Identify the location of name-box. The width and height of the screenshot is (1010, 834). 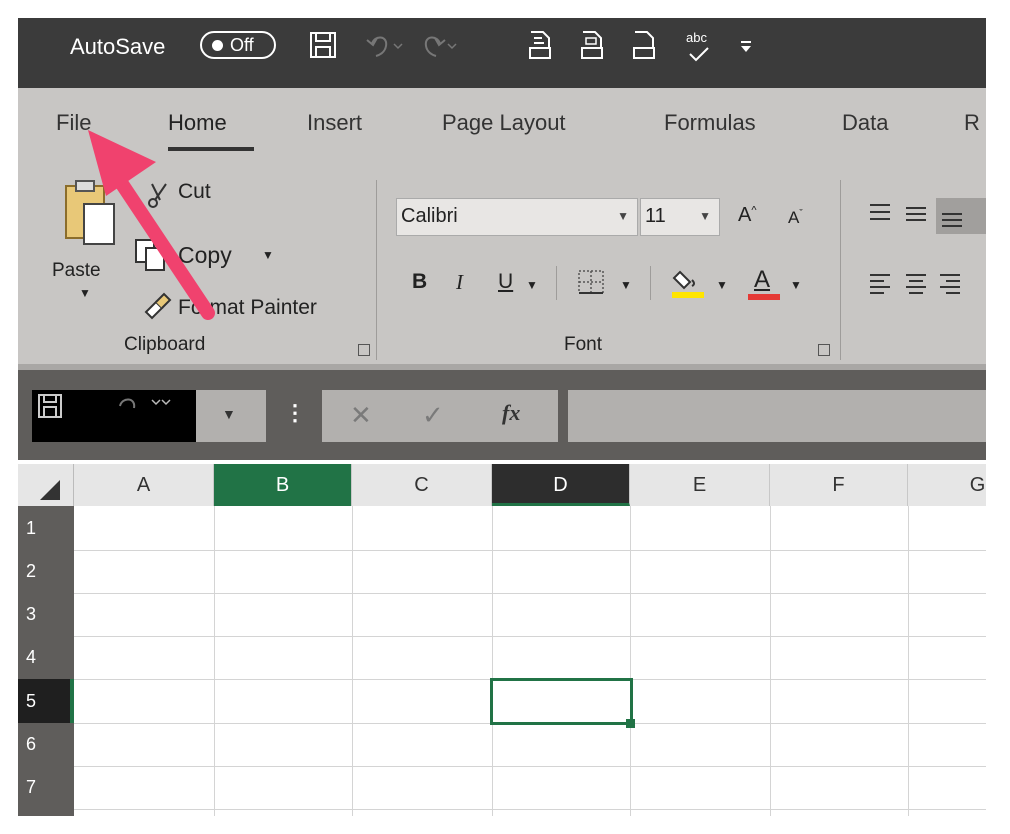
(114, 416).